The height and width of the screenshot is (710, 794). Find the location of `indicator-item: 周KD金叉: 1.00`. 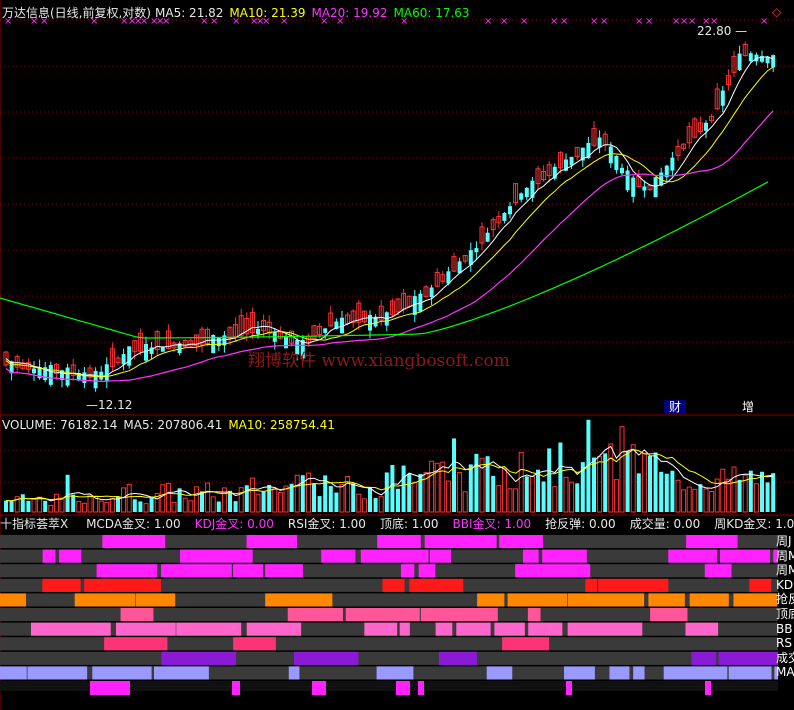

indicator-item: 周KD金叉: 1.00 is located at coordinates (754, 524).